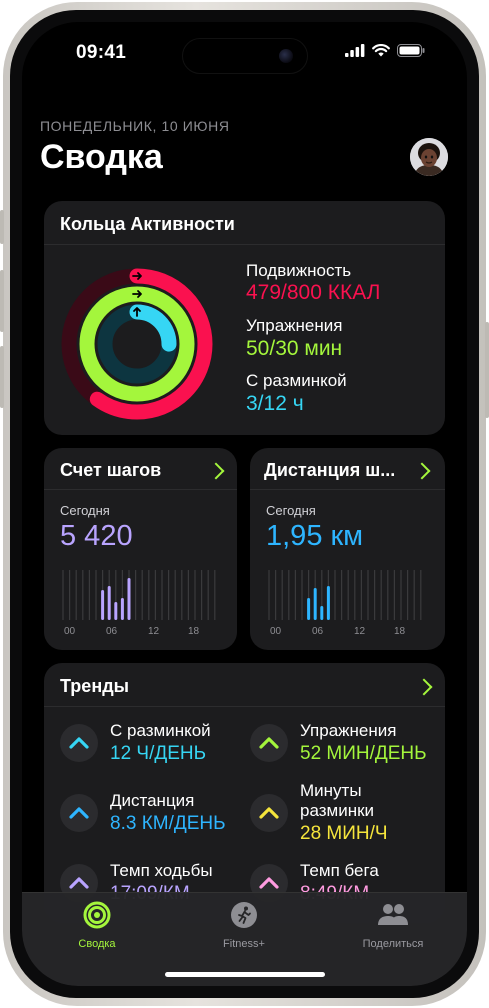 The height and width of the screenshot is (1008, 489). Describe the element at coordinates (345, 633) in the screenshot. I see `distance-axis: 00 06 12 18` at that location.